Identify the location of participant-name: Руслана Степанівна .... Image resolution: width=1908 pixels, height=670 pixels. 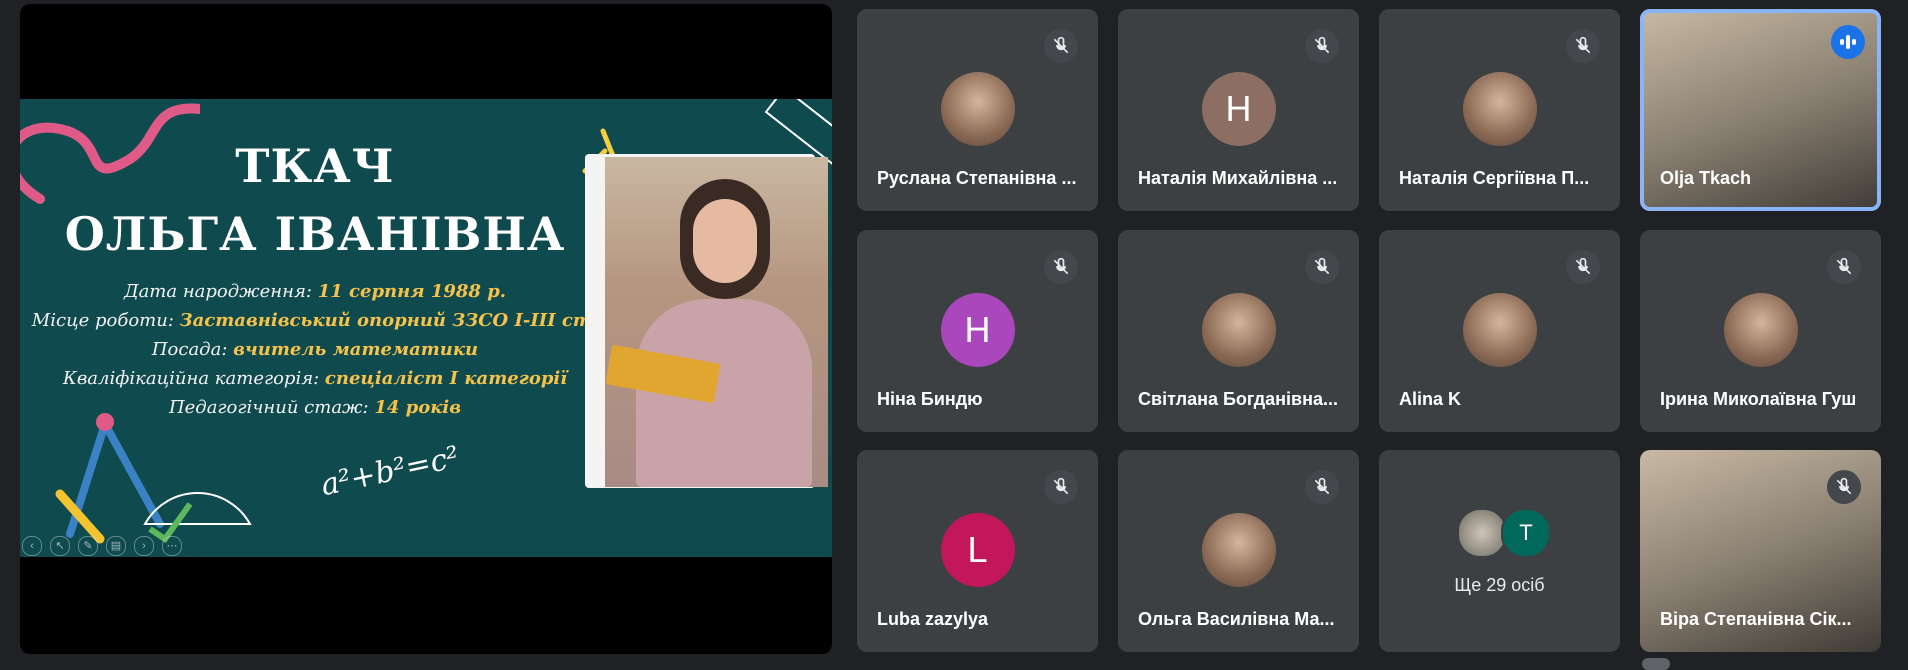
(977, 178).